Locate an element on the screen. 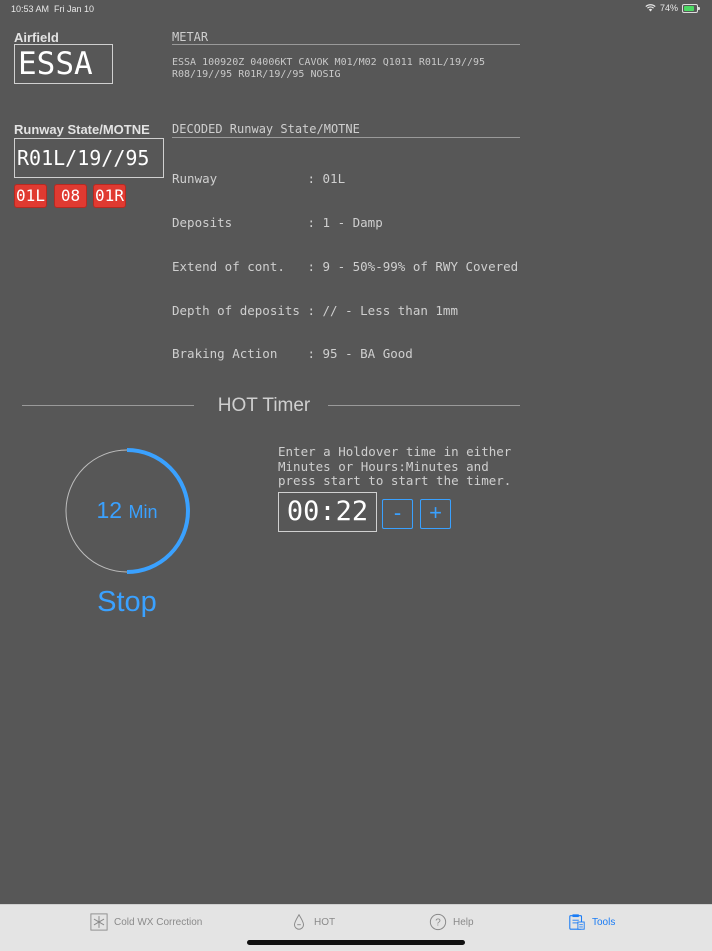  runway-button-01r: 01R is located at coordinates (109, 196).